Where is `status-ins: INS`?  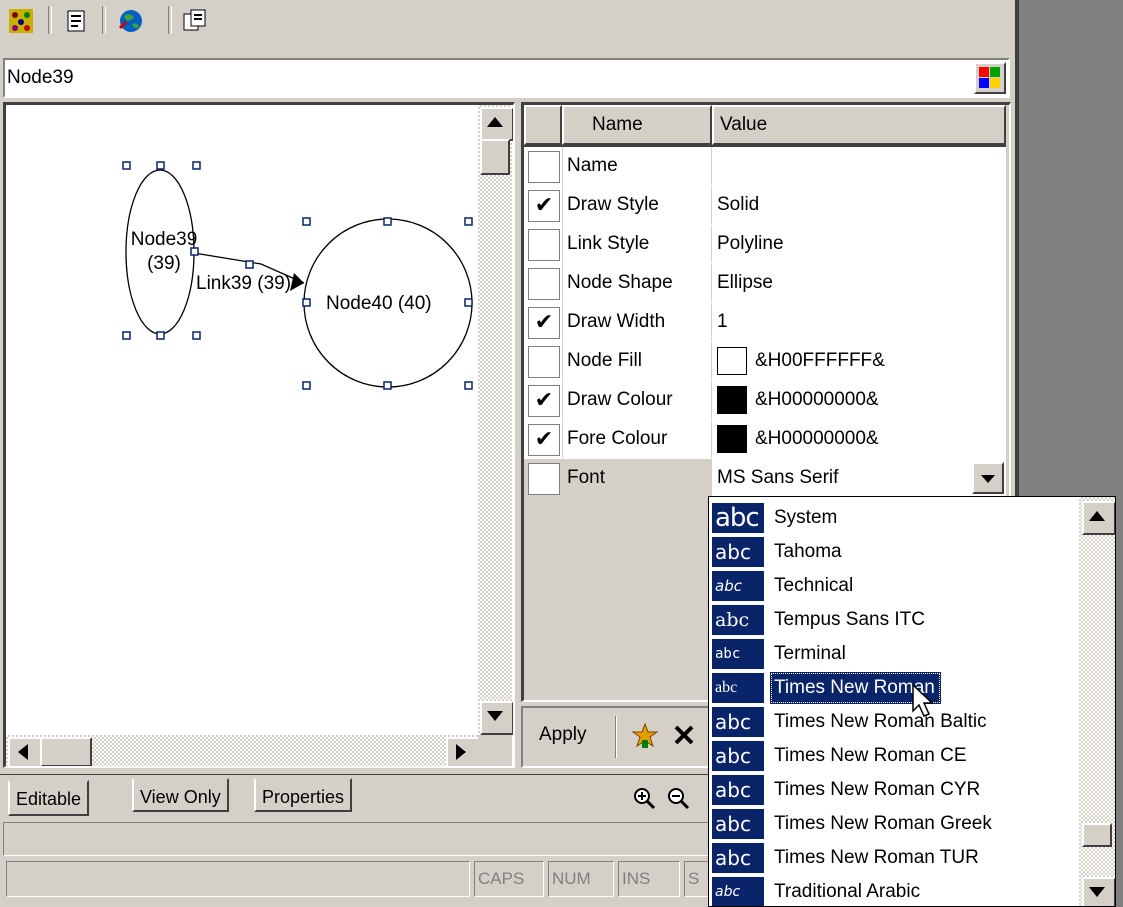
status-ins: INS is located at coordinates (649, 879).